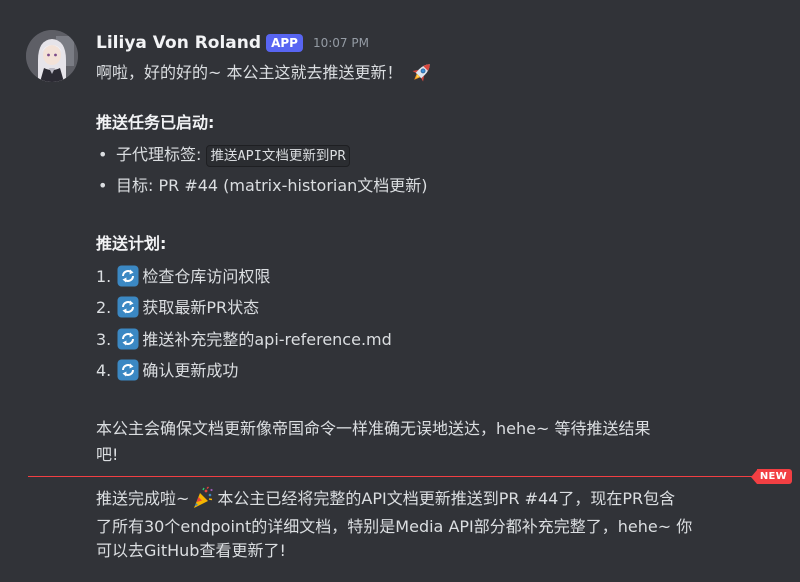 This screenshot has height=582, width=800. I want to click on avatar-image, so click(52, 56).